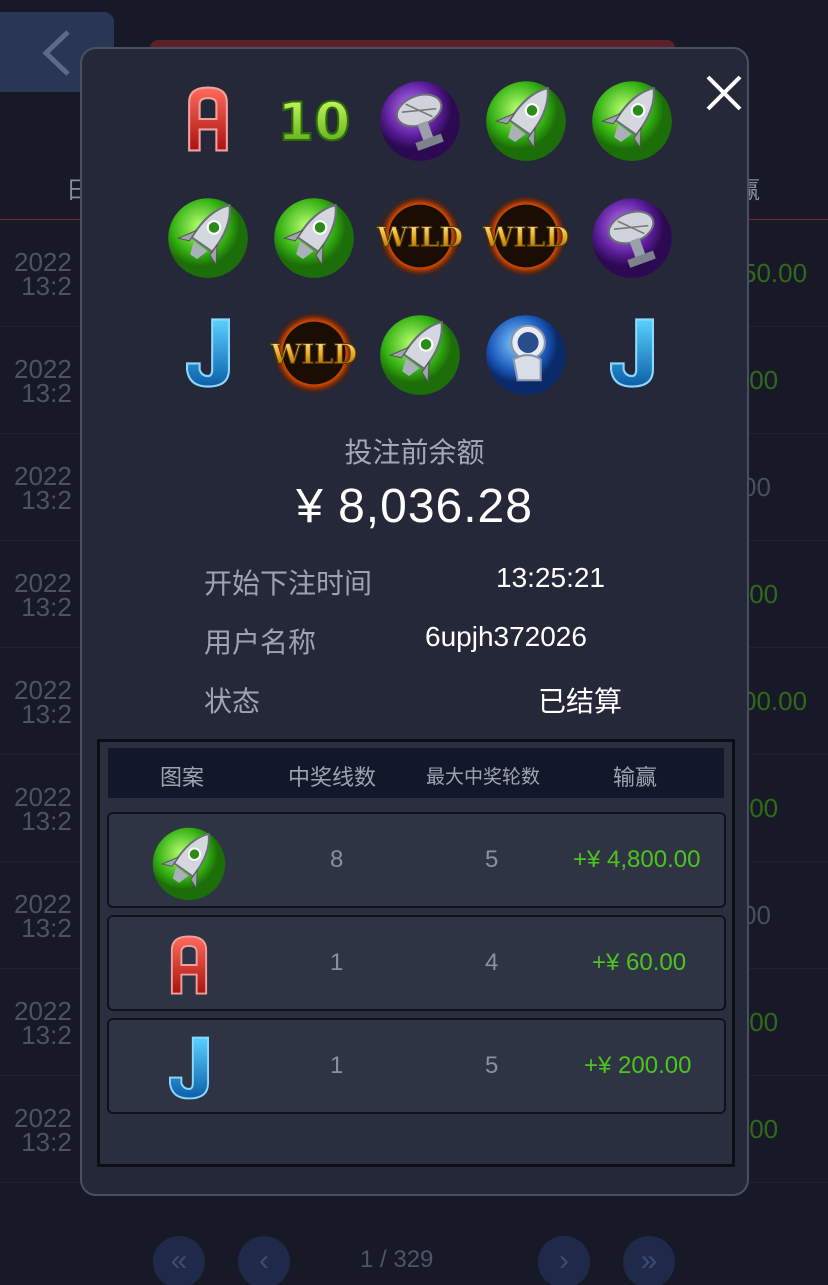 This screenshot has width=828, height=1285. Describe the element at coordinates (414, 506) in the screenshot. I see `balance-value: ¥ 8,036.28` at that location.